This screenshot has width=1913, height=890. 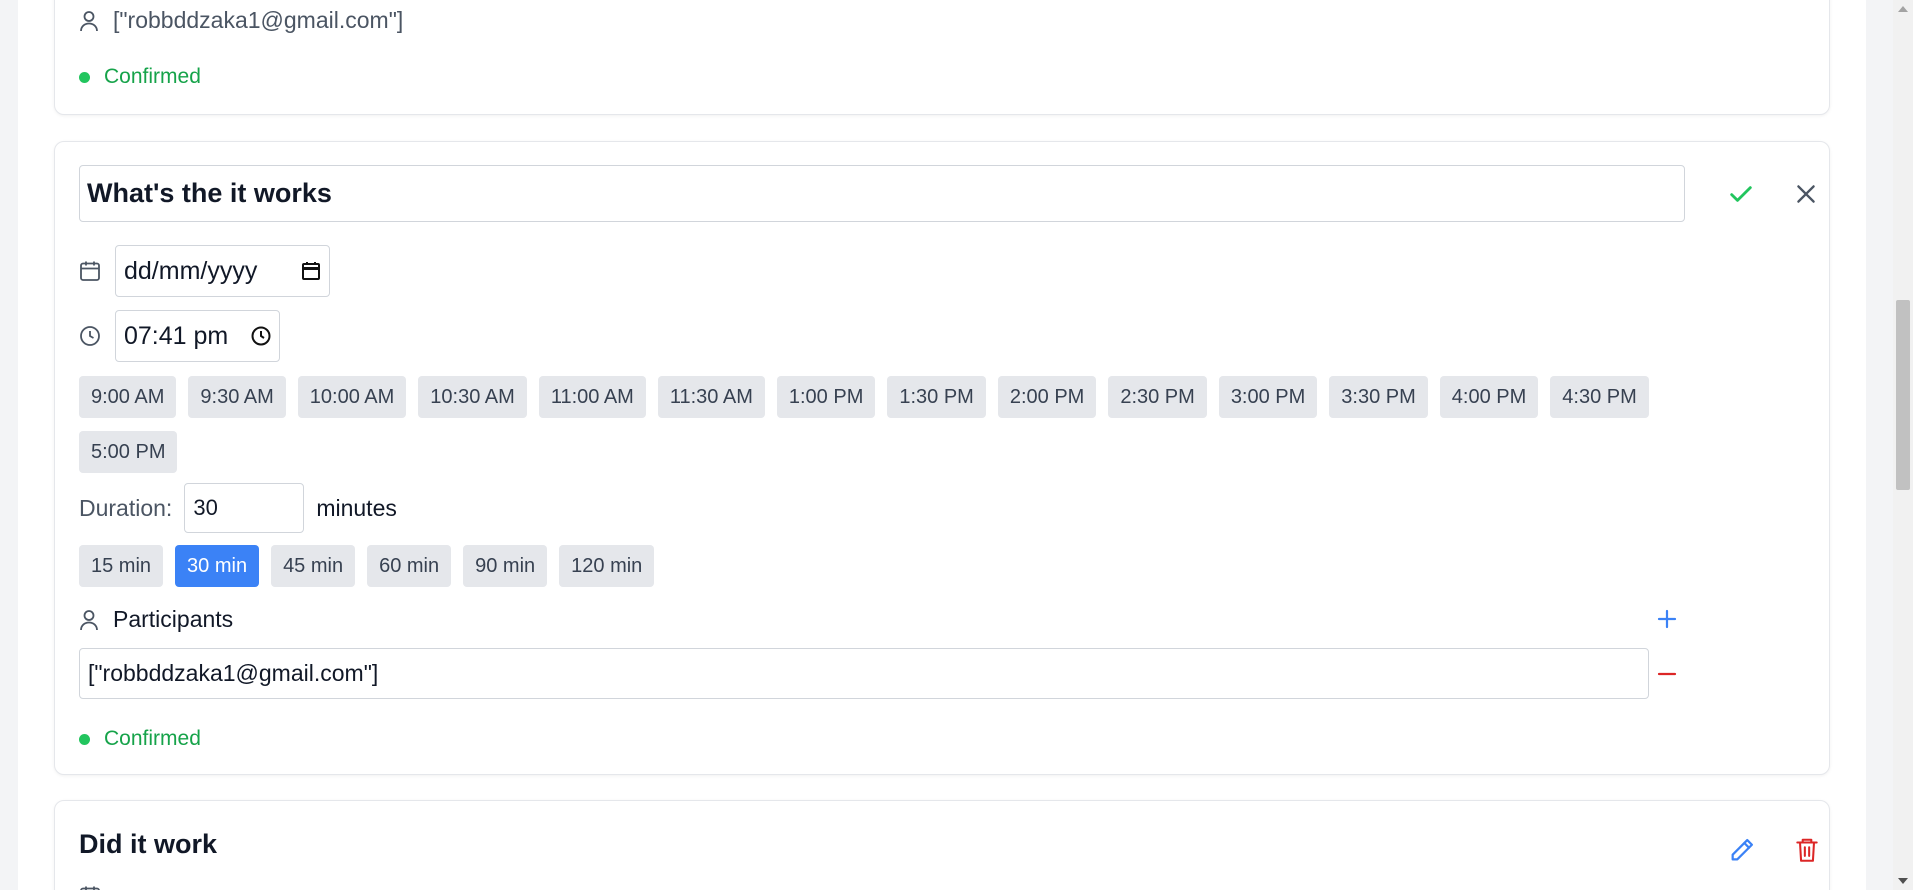 I want to click on duration-option-button: 90 min, so click(x=505, y=566).